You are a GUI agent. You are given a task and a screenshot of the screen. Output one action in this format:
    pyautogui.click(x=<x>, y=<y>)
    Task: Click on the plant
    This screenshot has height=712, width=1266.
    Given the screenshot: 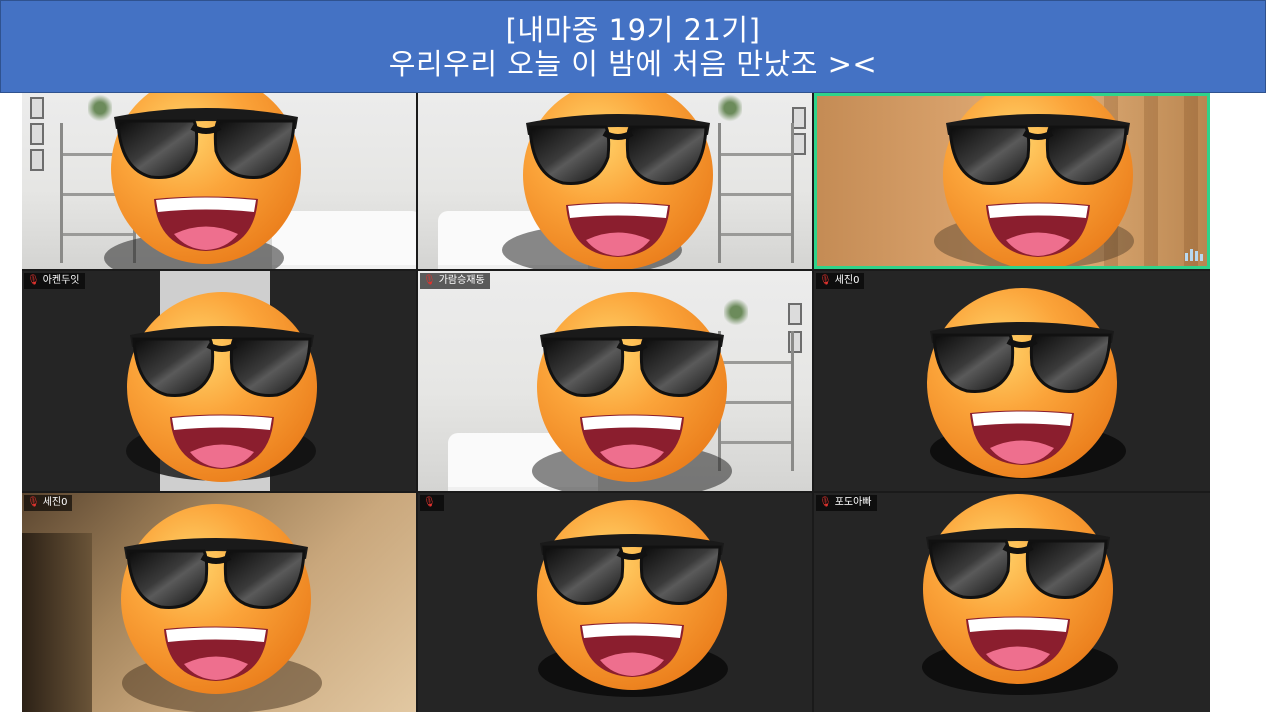 What is the action you would take?
    pyautogui.click(x=730, y=108)
    